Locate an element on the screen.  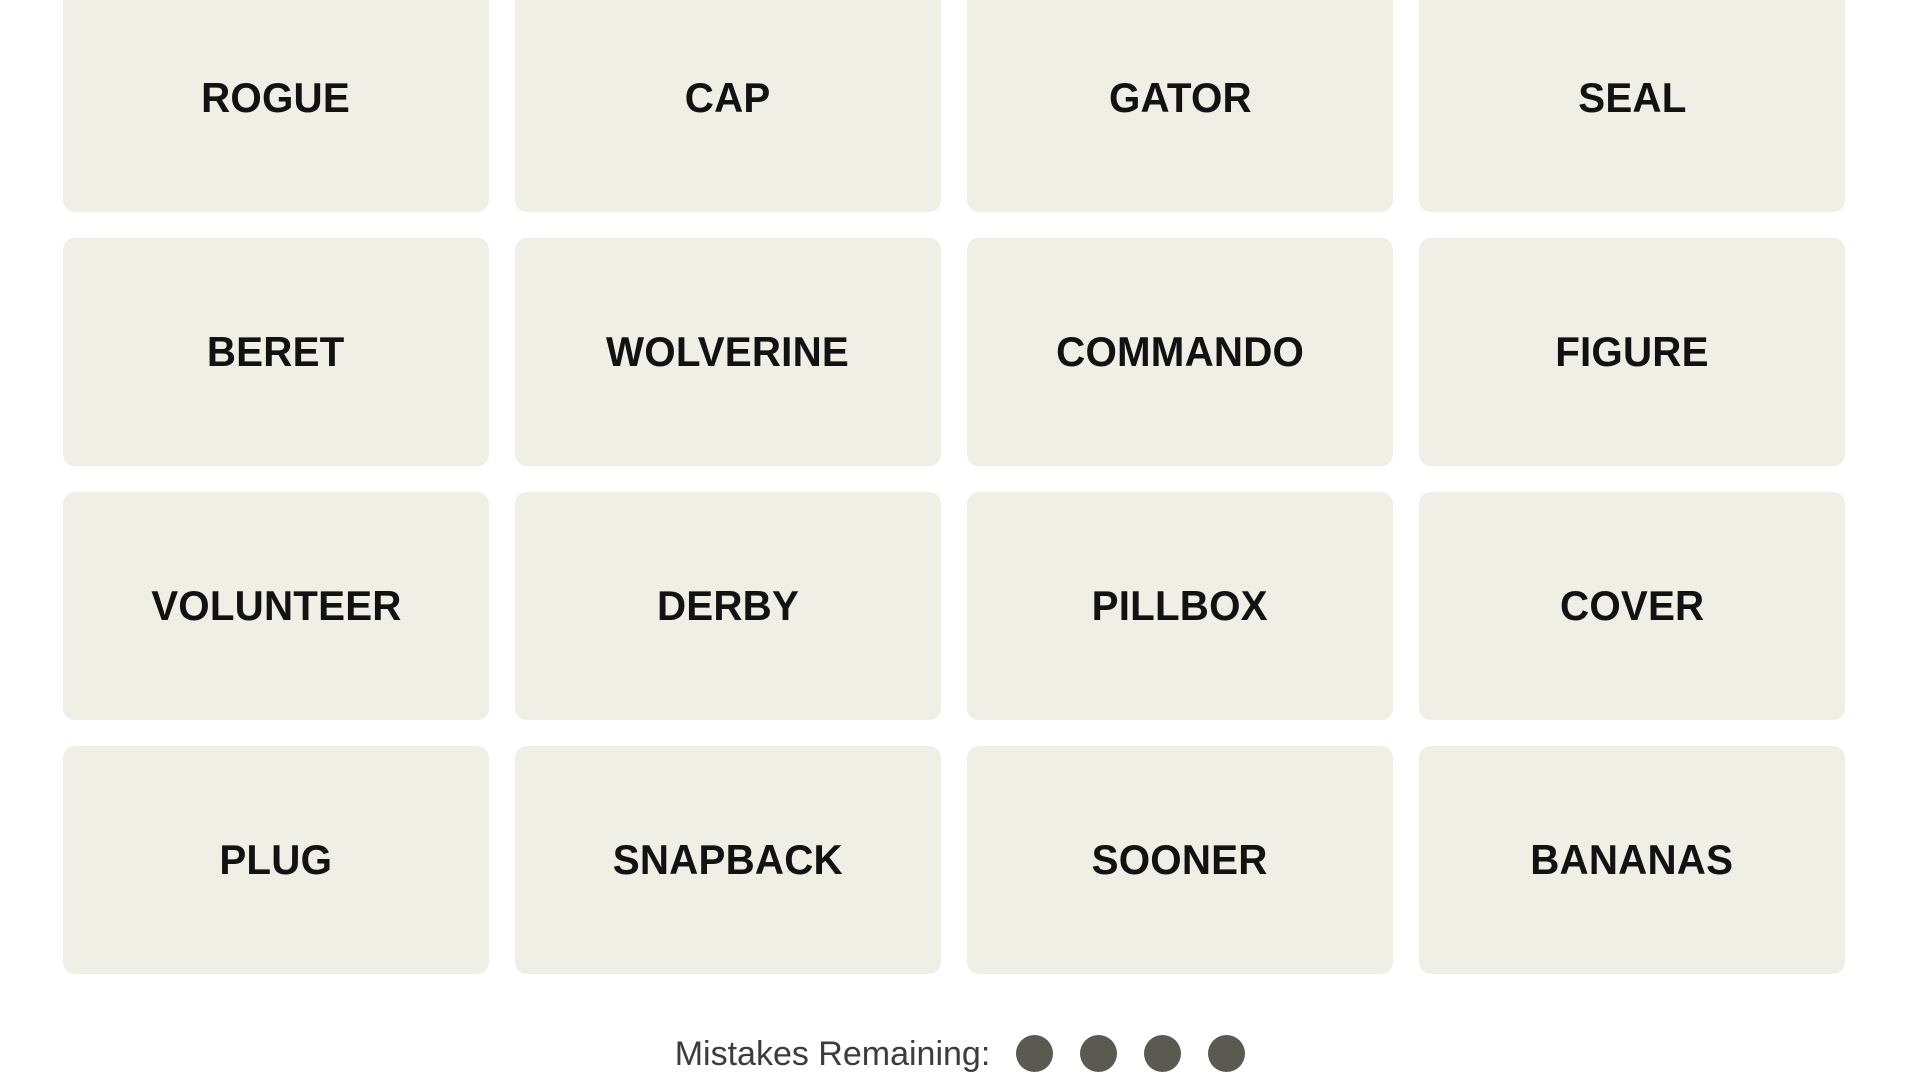
word-tile: SEAL is located at coordinates (1632, 106).